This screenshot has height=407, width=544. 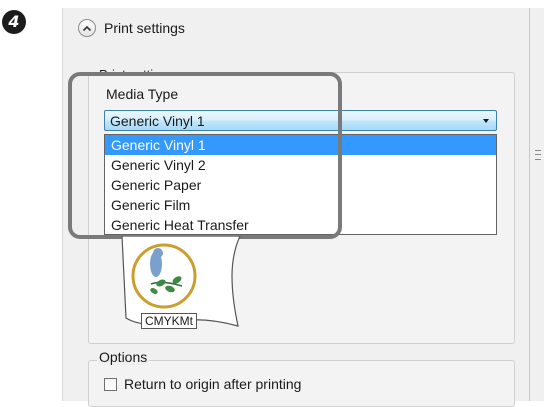 I want to click on ink-set-label: CMYKMt, so click(x=169, y=321).